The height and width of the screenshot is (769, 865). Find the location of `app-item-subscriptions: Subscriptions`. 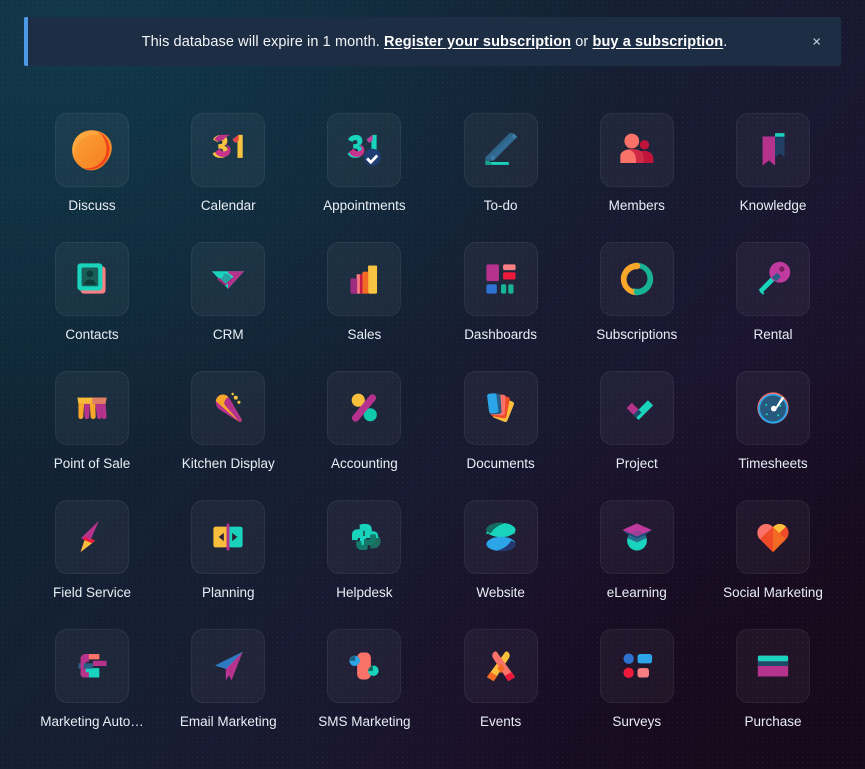

app-item-subscriptions: Subscriptions is located at coordinates (637, 303).